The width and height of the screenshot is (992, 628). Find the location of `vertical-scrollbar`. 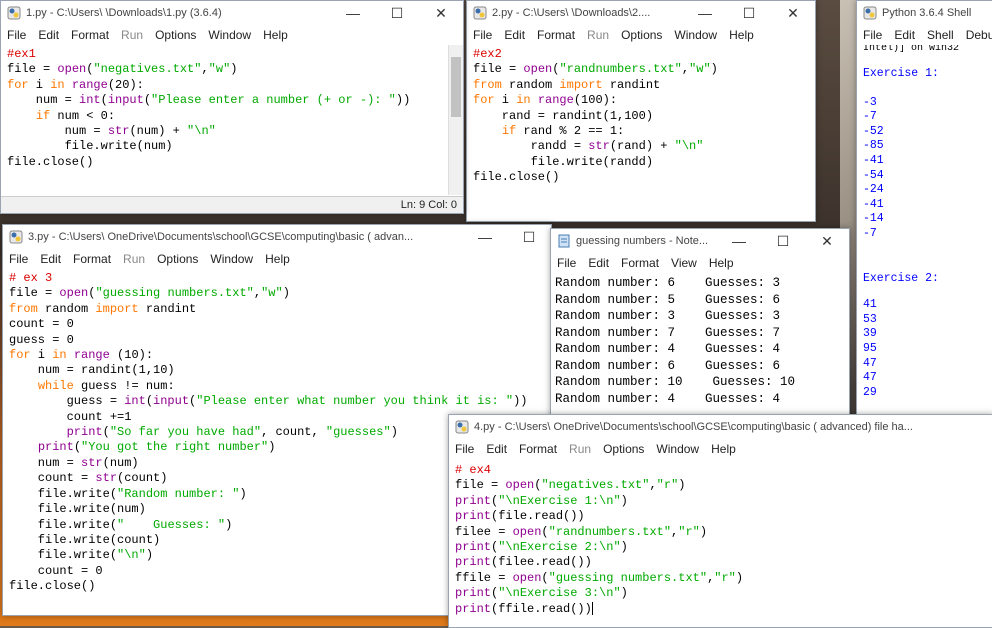

vertical-scrollbar is located at coordinates (455, 120).